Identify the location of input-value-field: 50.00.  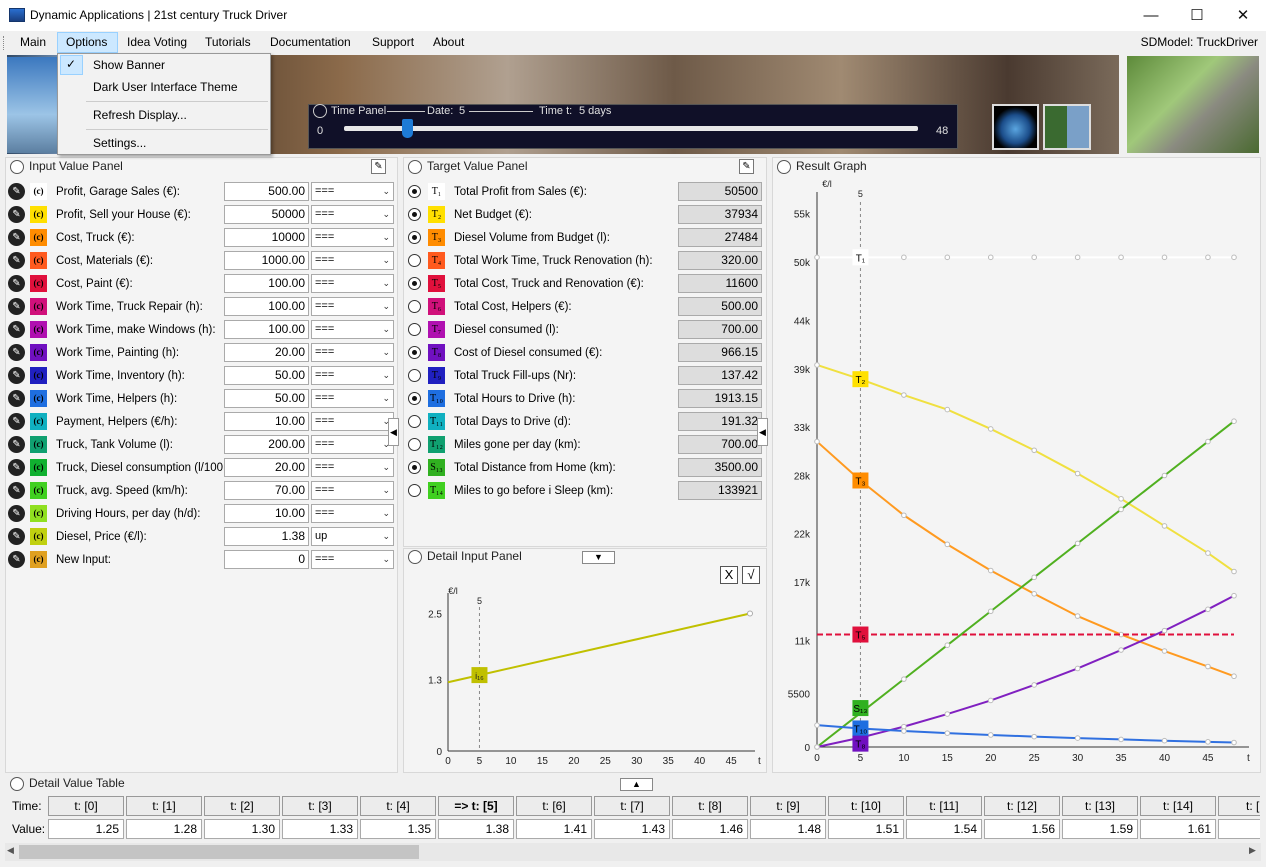
(266, 375).